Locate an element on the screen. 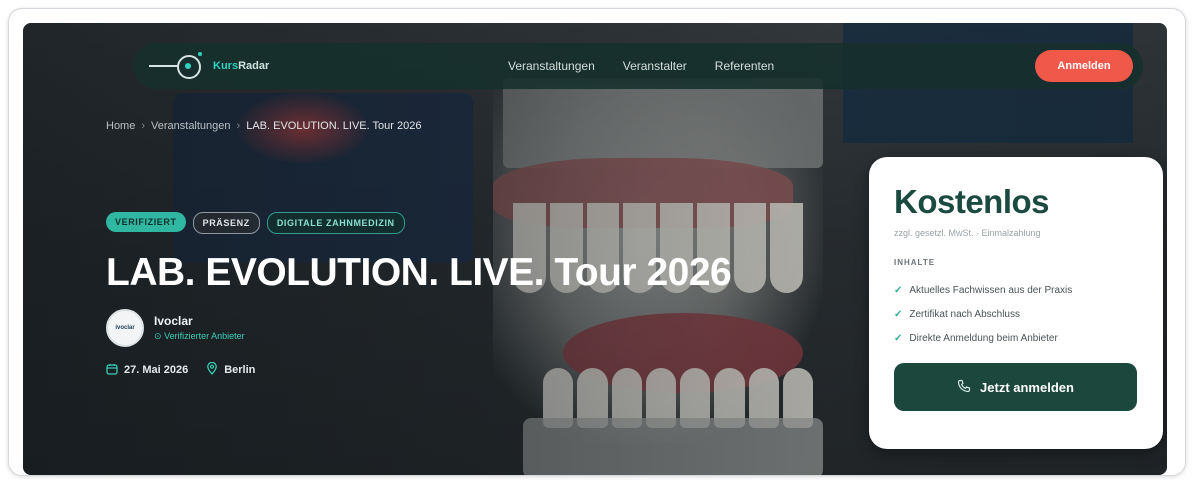 Image resolution: width=1192 pixels, height=482 pixels. logo-wordmark: KursRadar is located at coordinates (241, 66).